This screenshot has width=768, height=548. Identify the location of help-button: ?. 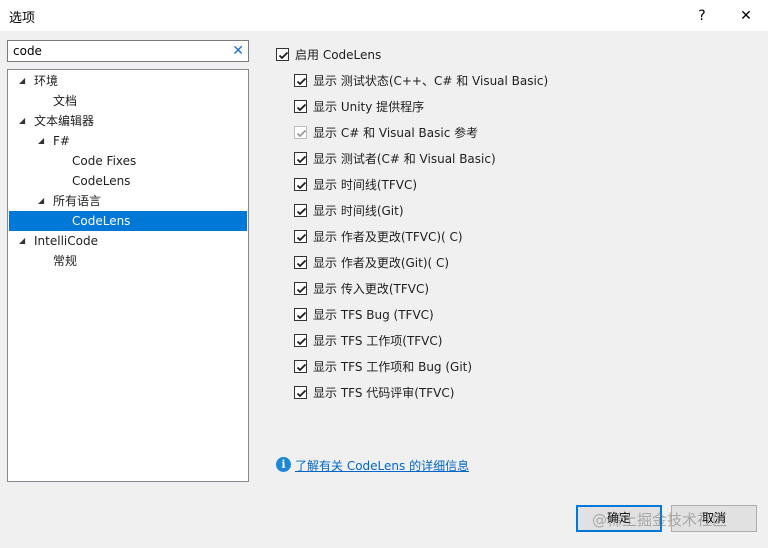
(702, 15).